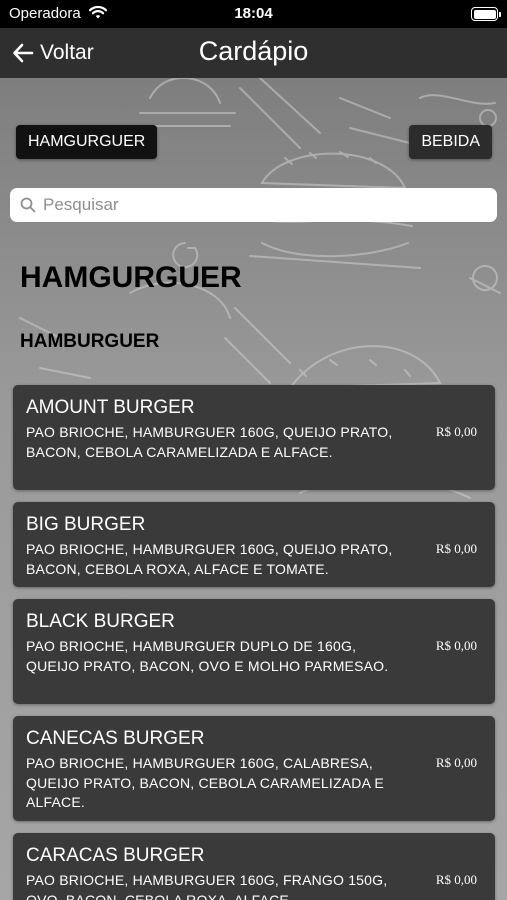  I want to click on item-name: BIG BURGER, so click(86, 524).